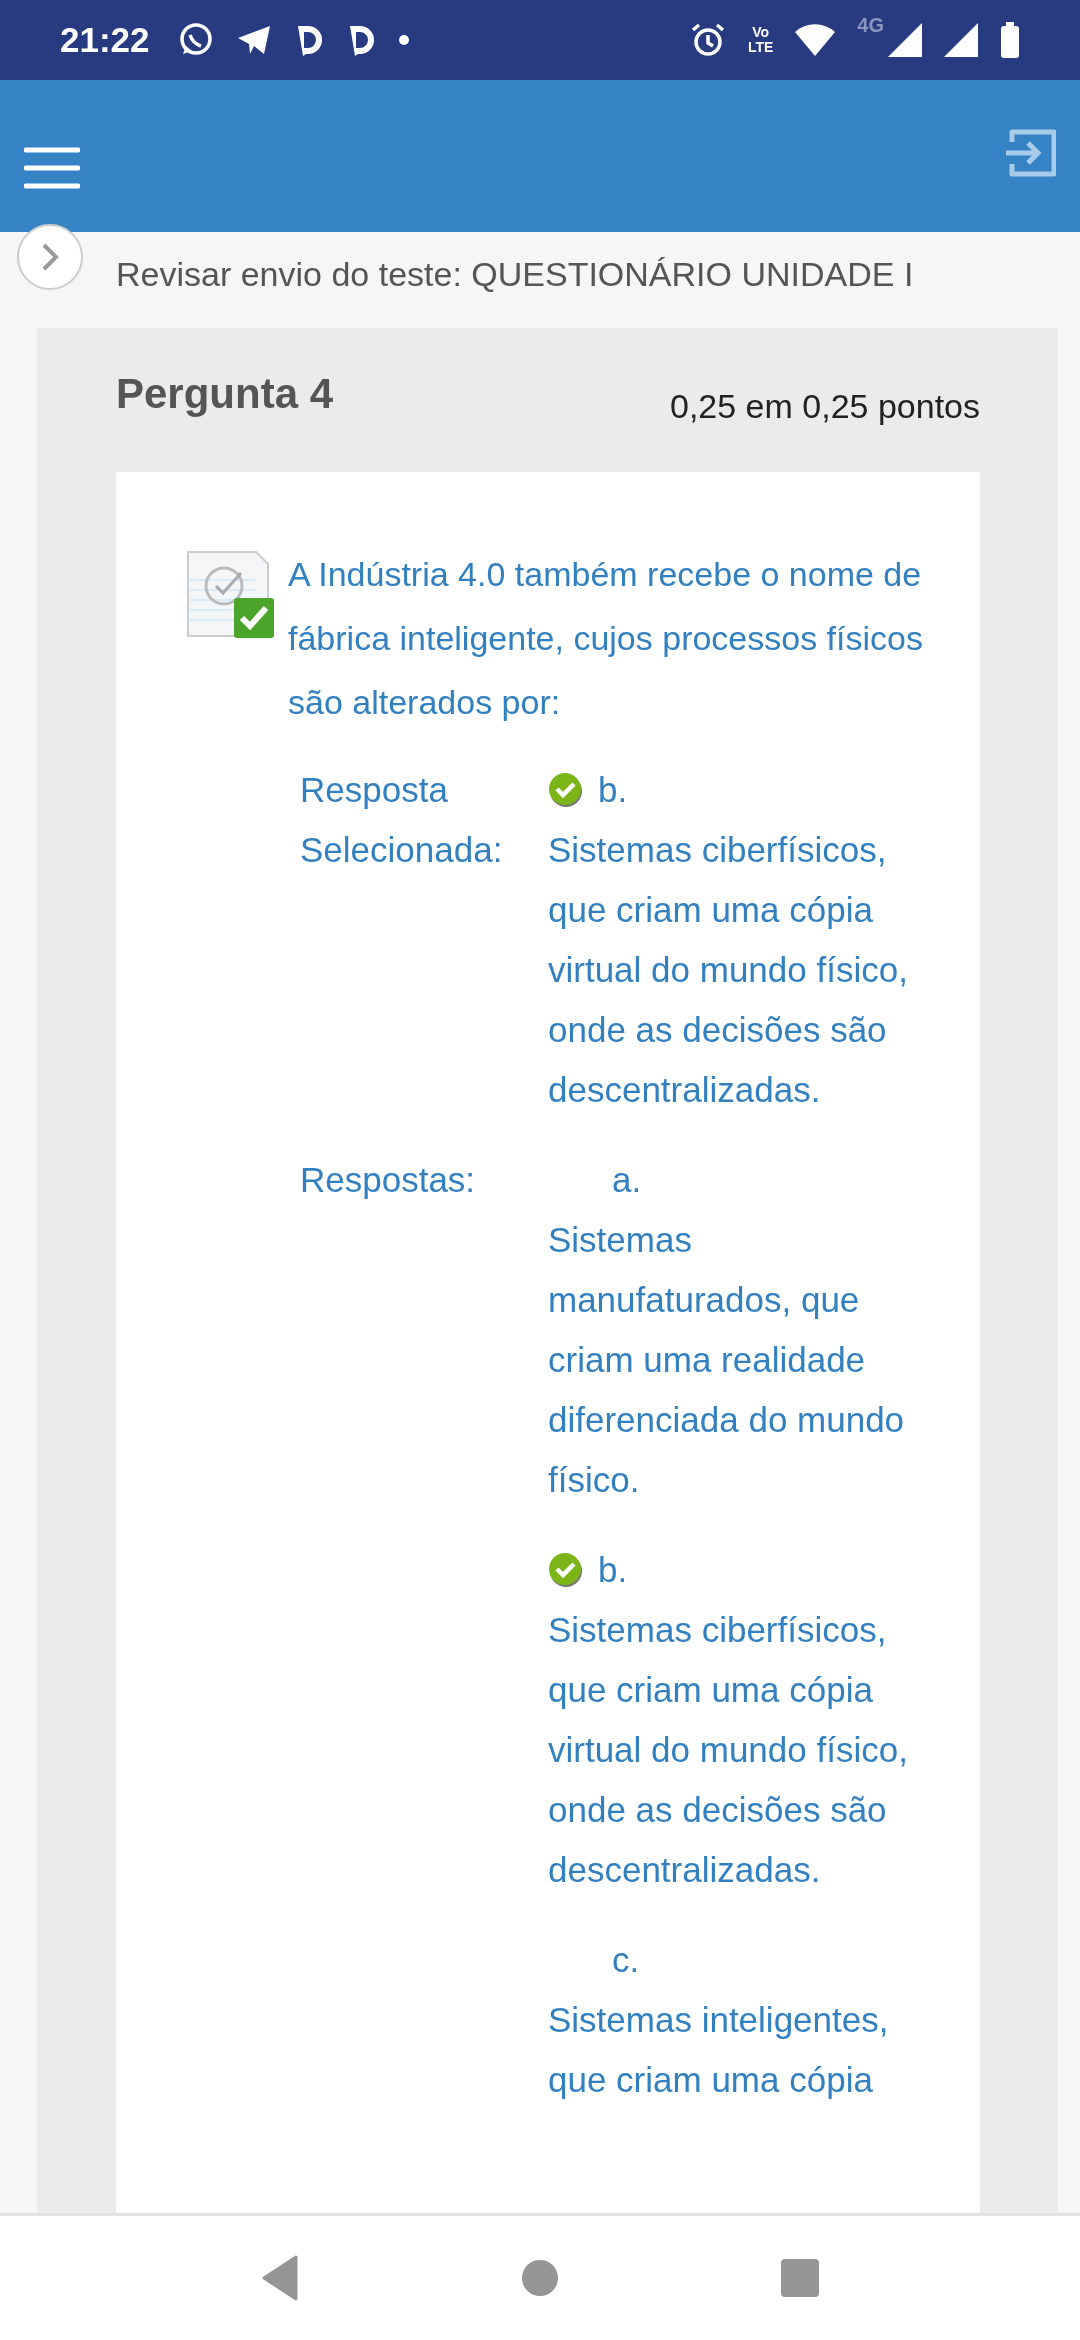  I want to click on volte-icon: Vo LTE, so click(760, 40).